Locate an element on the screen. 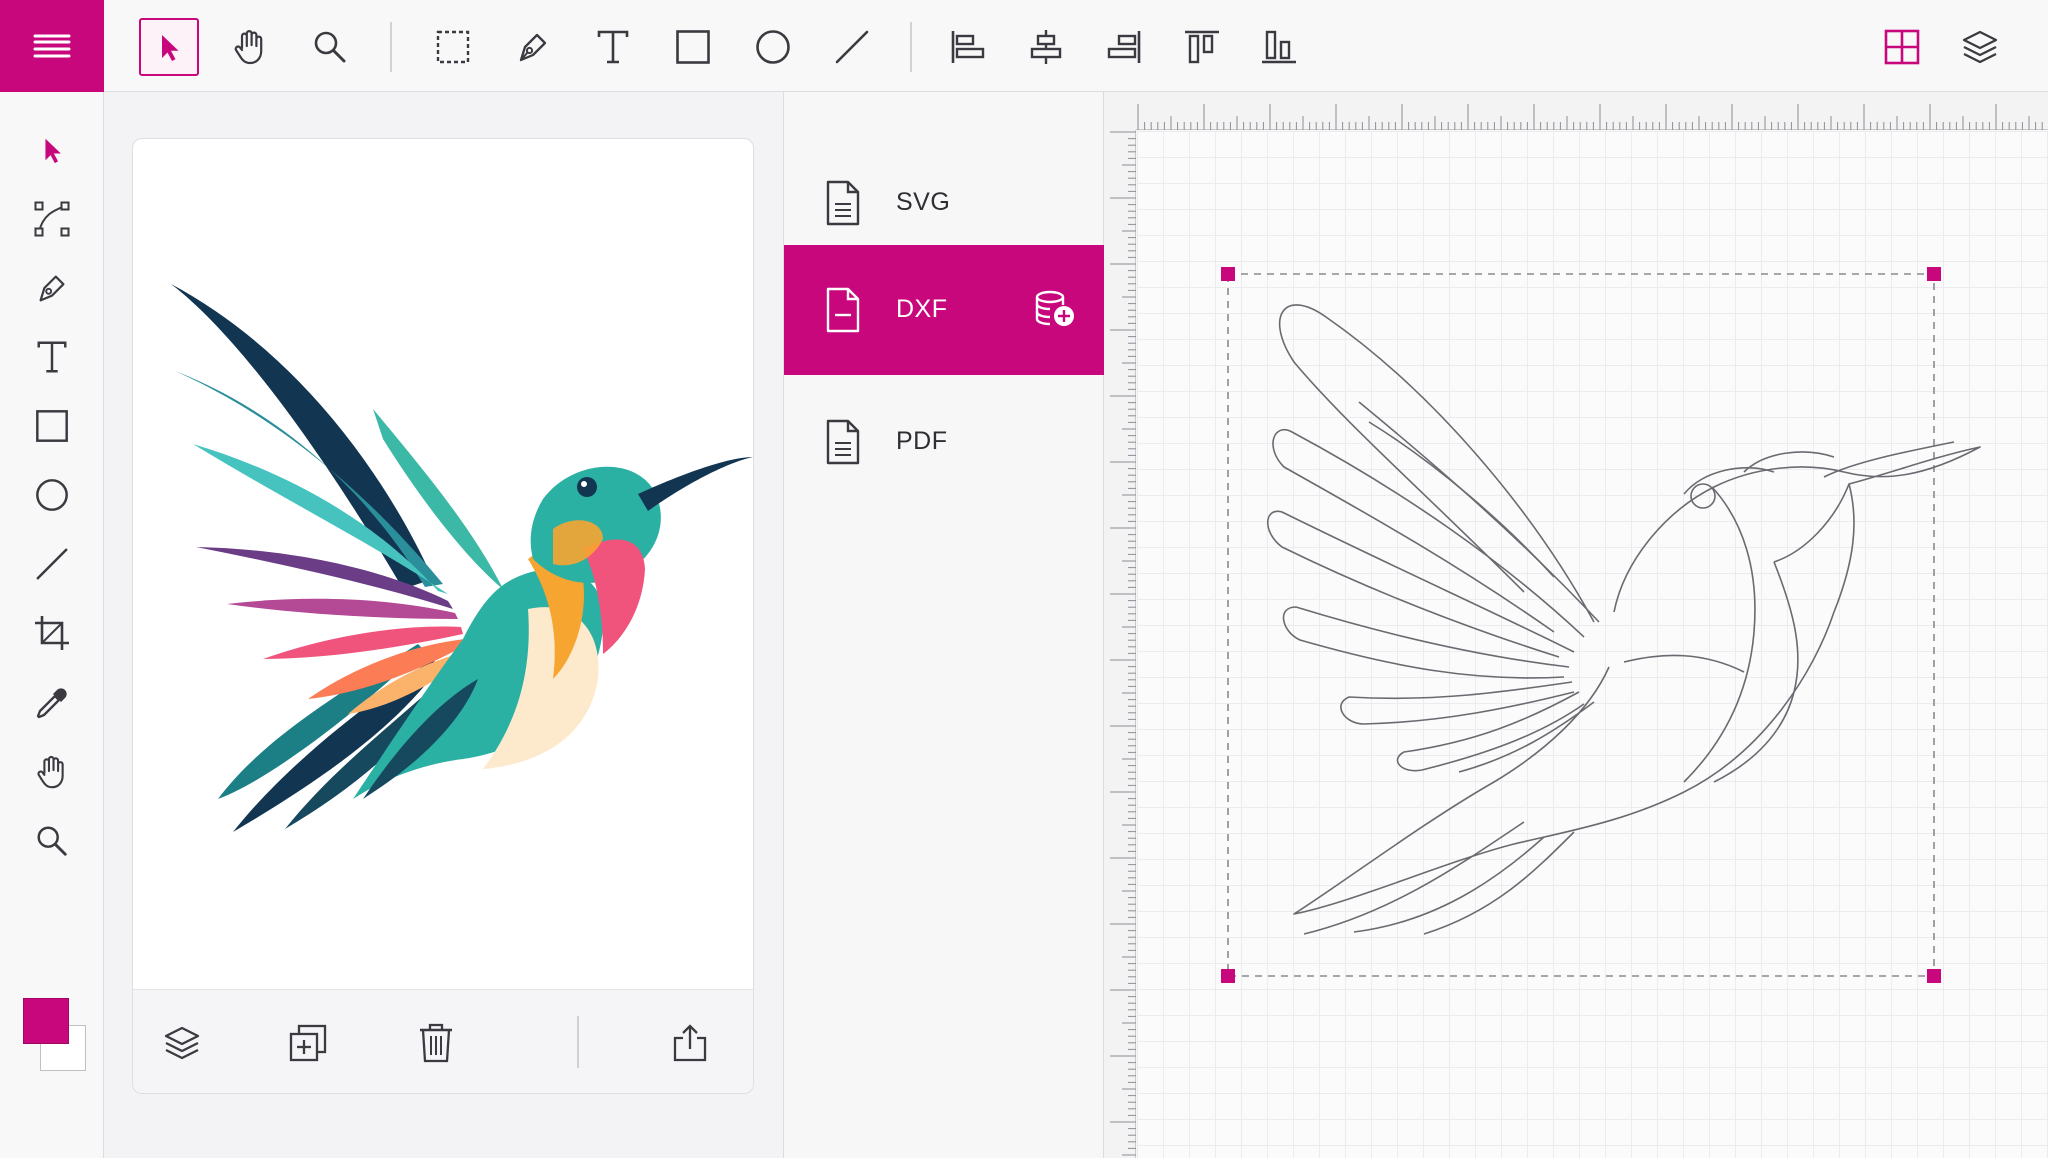  rail-eyedropper-button is located at coordinates (52, 703).